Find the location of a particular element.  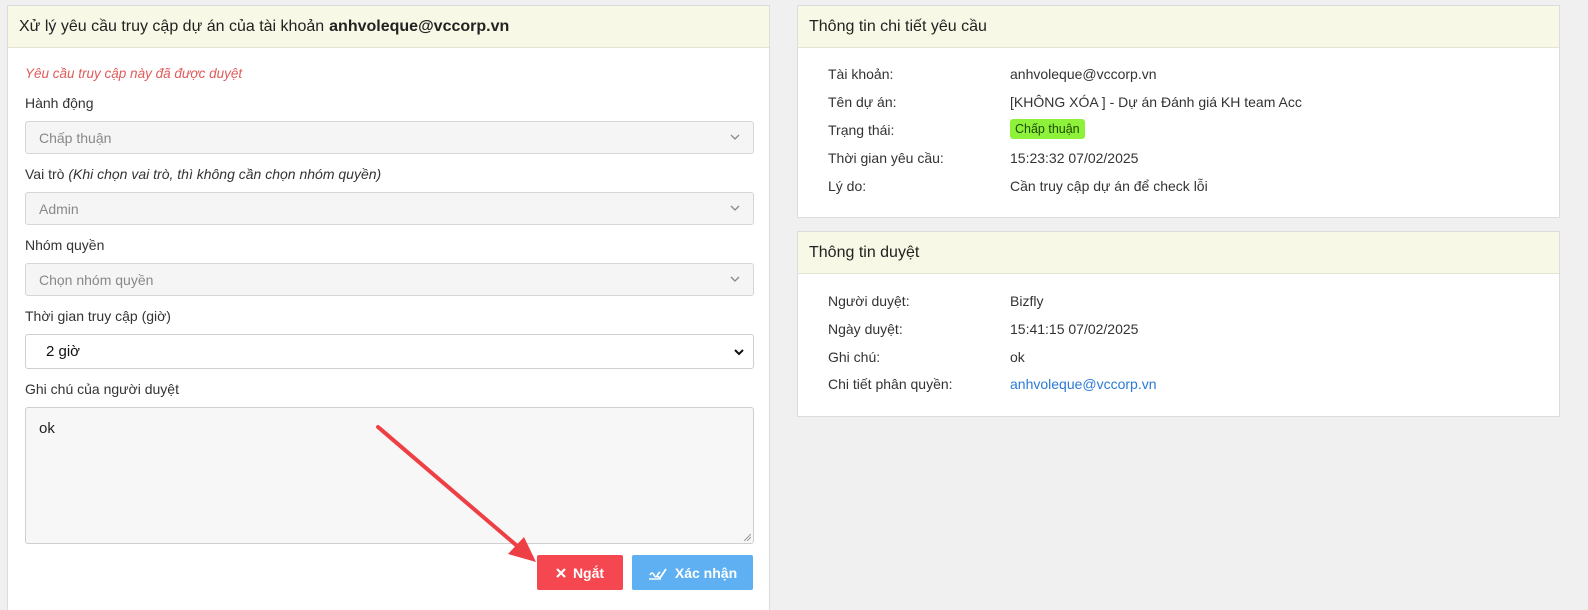

group-label: Nhóm quyền is located at coordinates (65, 245).